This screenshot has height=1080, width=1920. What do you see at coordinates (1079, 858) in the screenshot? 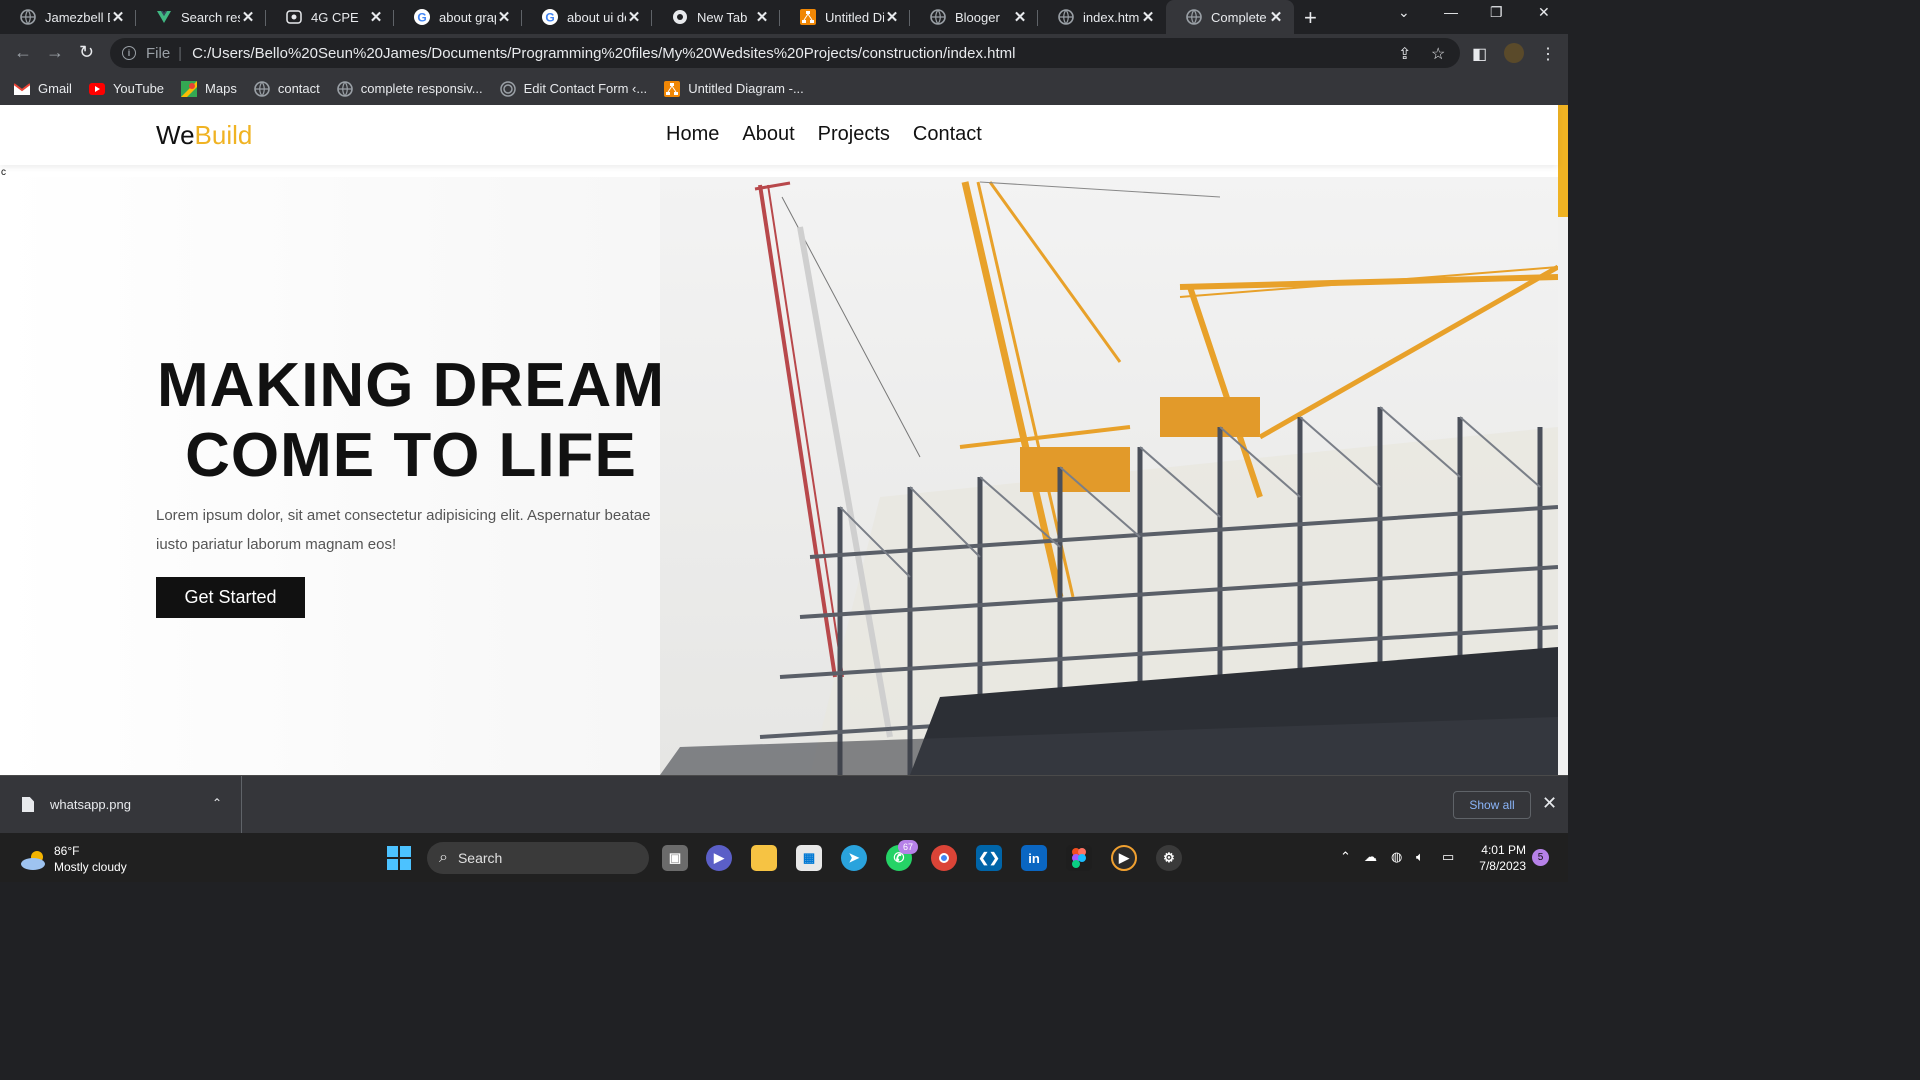
I see `figma-icon` at bounding box center [1079, 858].